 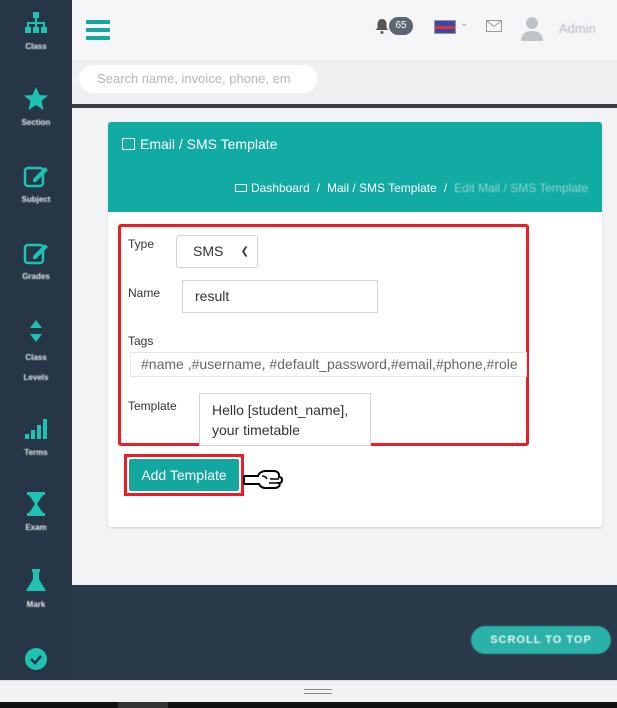 I want to click on breadcrumb-mail-sms-template: Mail / SMS Template, so click(x=382, y=188).